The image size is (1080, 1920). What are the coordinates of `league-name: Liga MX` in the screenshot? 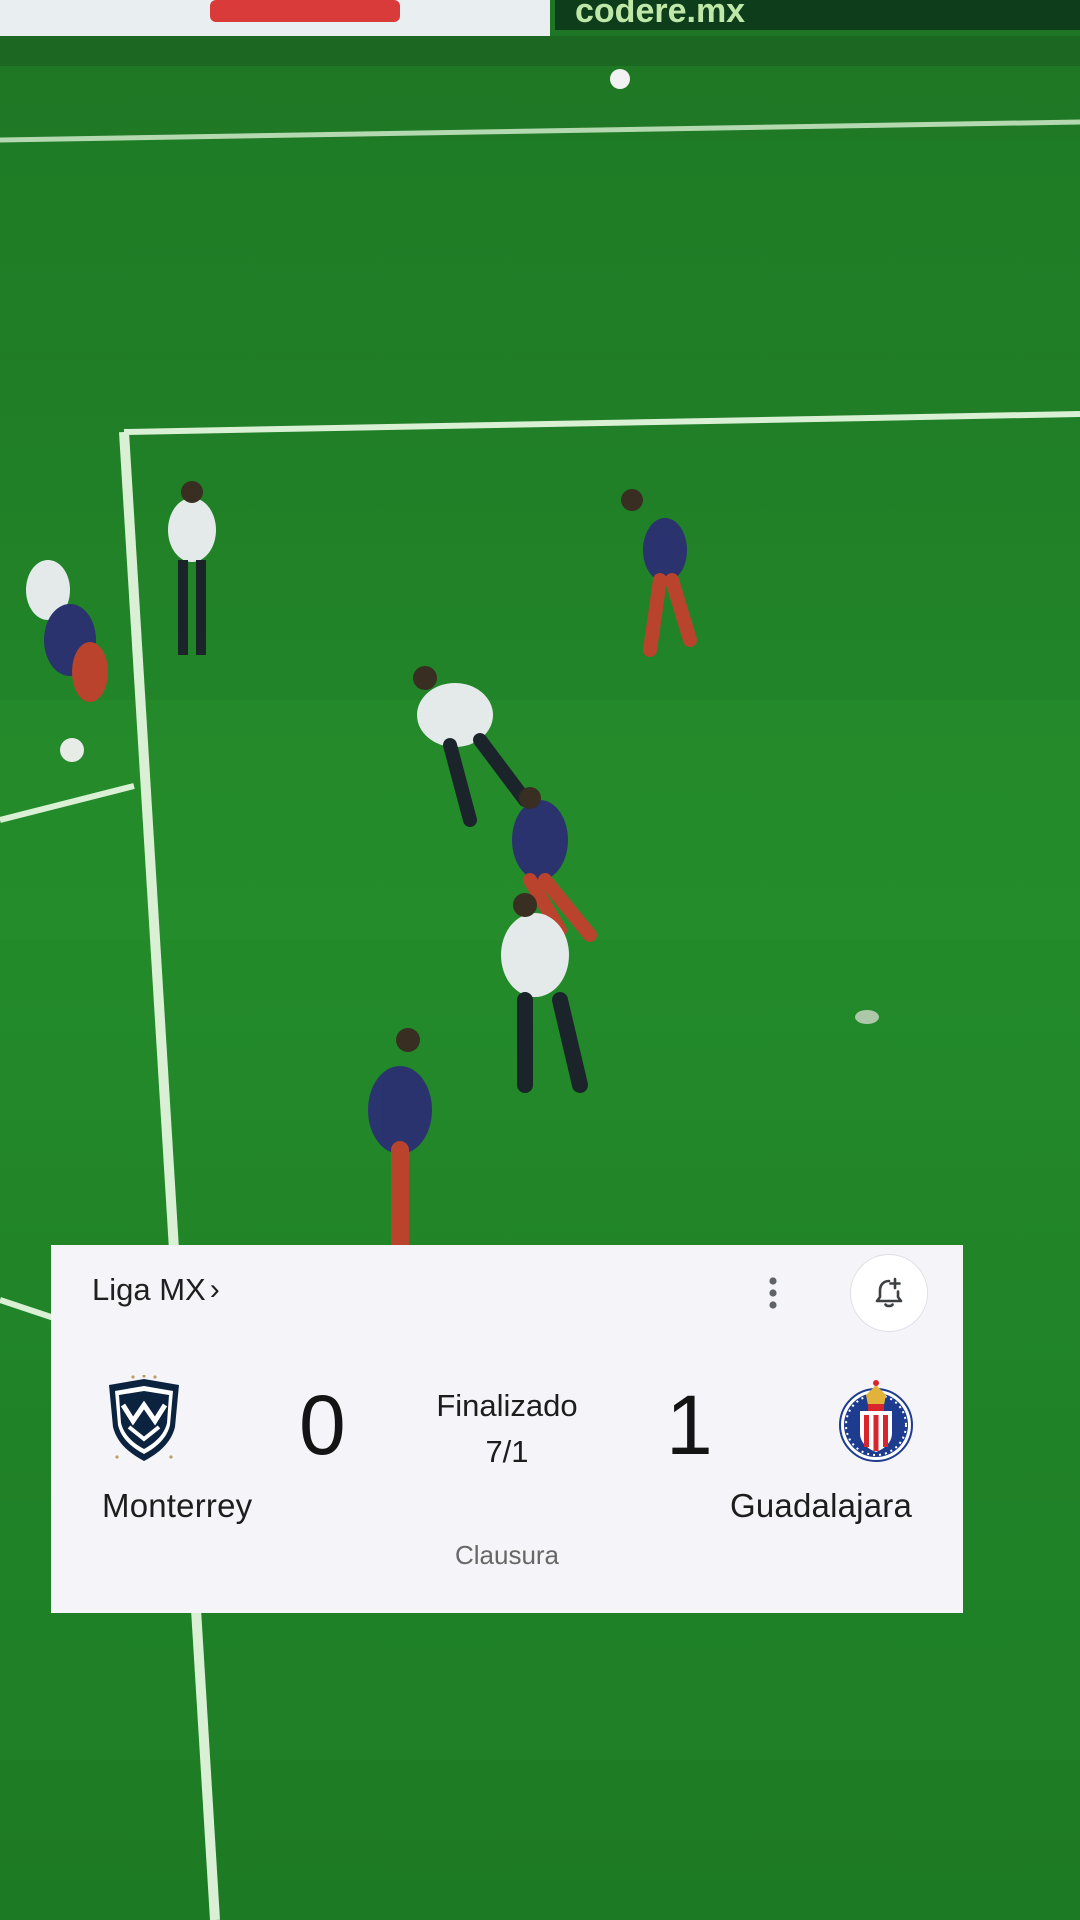 It's located at (149, 1289).